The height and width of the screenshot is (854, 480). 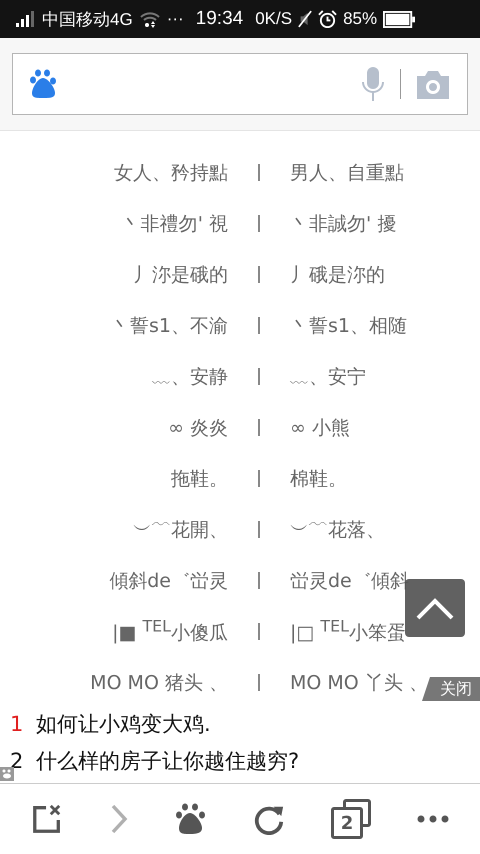 What do you see at coordinates (318, 479) in the screenshot?
I see `nickname-text: 棉鞋。` at bounding box center [318, 479].